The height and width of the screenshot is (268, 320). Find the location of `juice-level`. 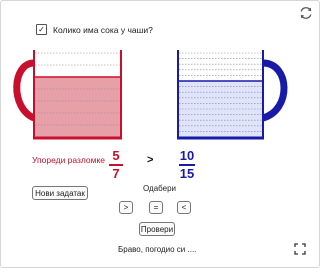

juice-level is located at coordinates (77, 107).